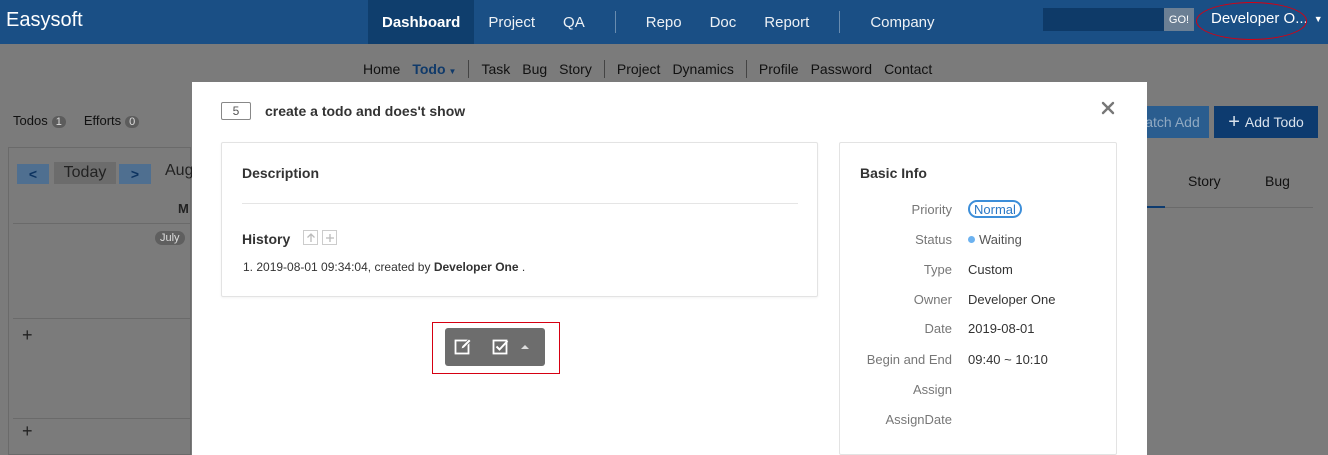 The height and width of the screenshot is (455, 1328). What do you see at coordinates (702, 69) in the screenshot?
I see `subnav-dynamics: Dynamics` at bounding box center [702, 69].